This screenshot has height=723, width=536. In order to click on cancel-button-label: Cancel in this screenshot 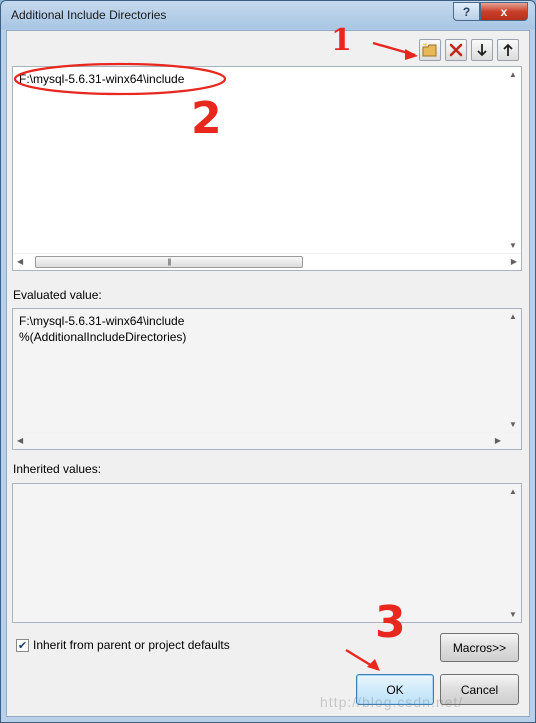, I will do `click(479, 689)`.